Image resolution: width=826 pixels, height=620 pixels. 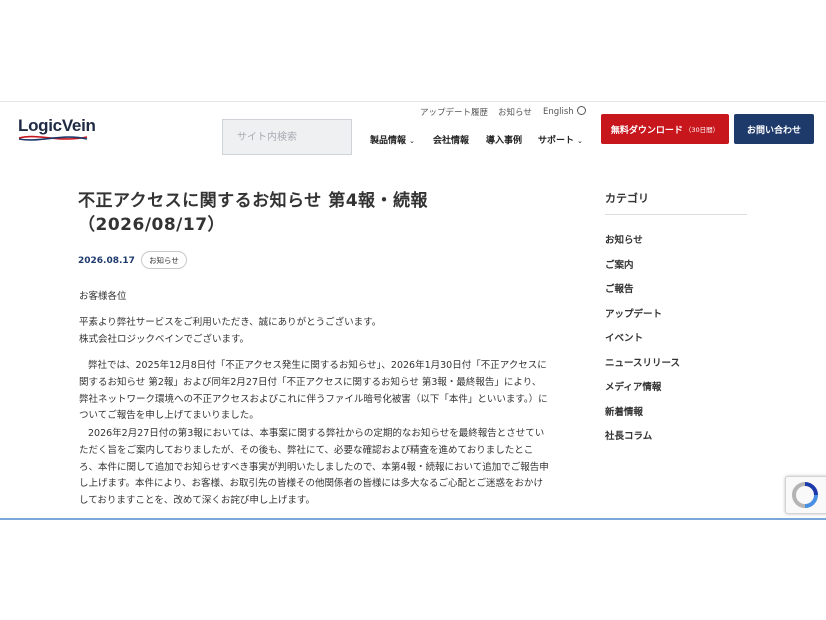 I want to click on contact-label: お問い合わせ, so click(x=773, y=130).